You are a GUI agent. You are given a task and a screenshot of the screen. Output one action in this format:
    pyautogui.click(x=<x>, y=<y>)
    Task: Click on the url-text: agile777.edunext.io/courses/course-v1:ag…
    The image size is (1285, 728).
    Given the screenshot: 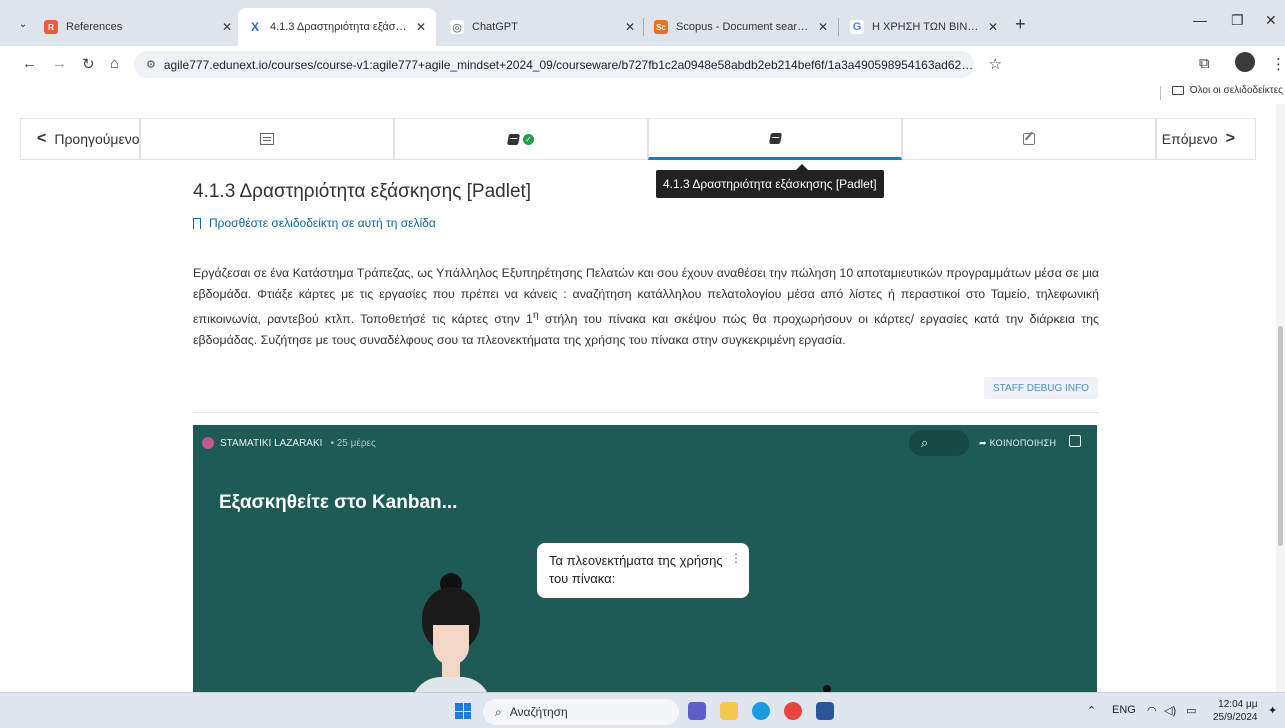 What is the action you would take?
    pyautogui.click(x=568, y=64)
    